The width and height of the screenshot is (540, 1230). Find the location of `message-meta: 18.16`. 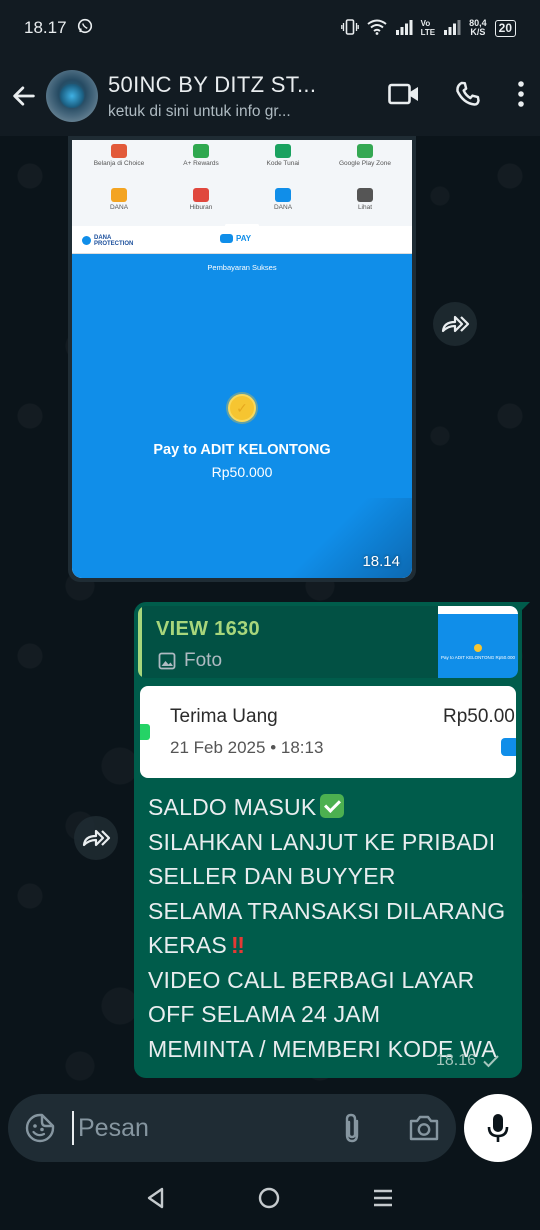

message-meta: 18.16 is located at coordinates (468, 1061).